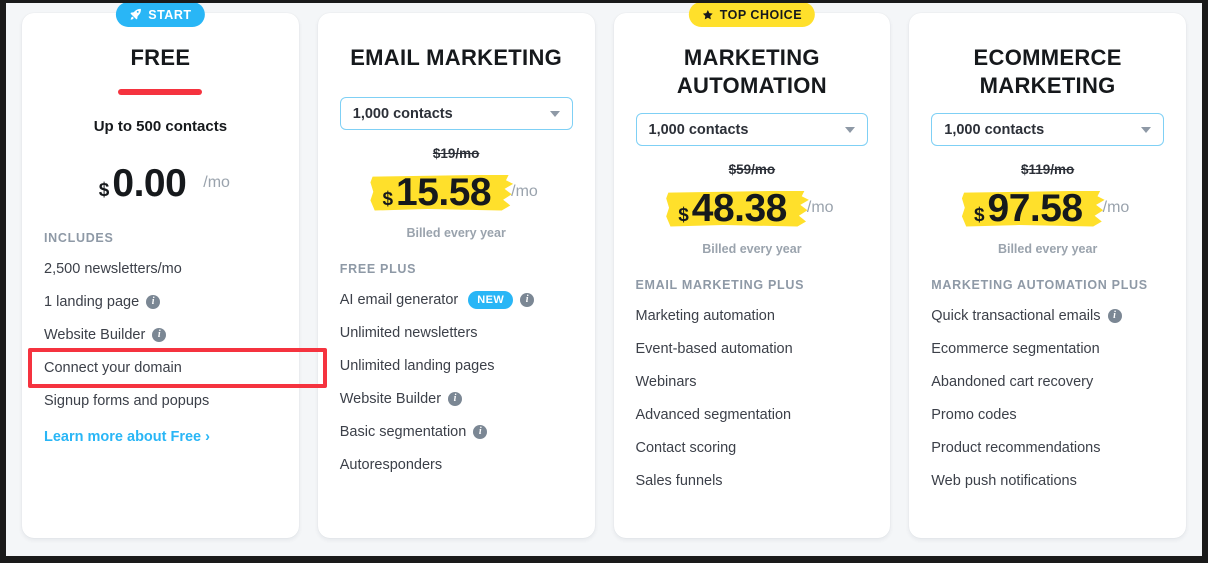 The width and height of the screenshot is (1208, 563). I want to click on price-main: $0.00, so click(143, 183).